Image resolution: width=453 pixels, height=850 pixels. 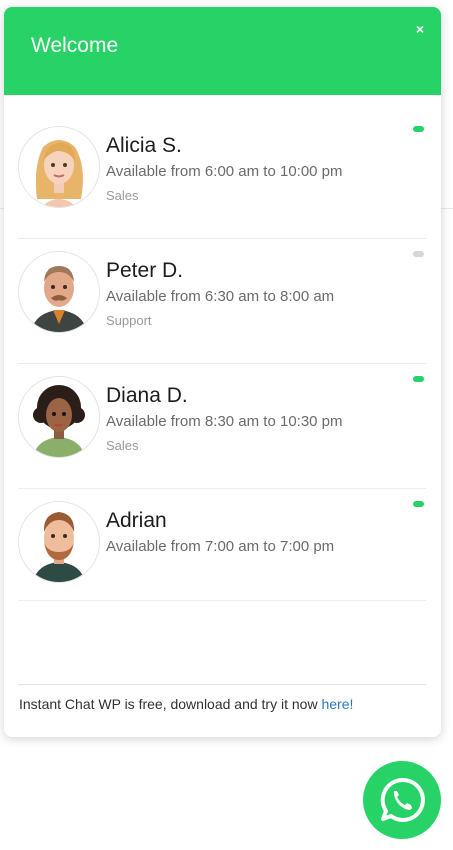 I want to click on agent-item: Adrian Available from 7:00 am to 7:00 pm, so click(x=222, y=545).